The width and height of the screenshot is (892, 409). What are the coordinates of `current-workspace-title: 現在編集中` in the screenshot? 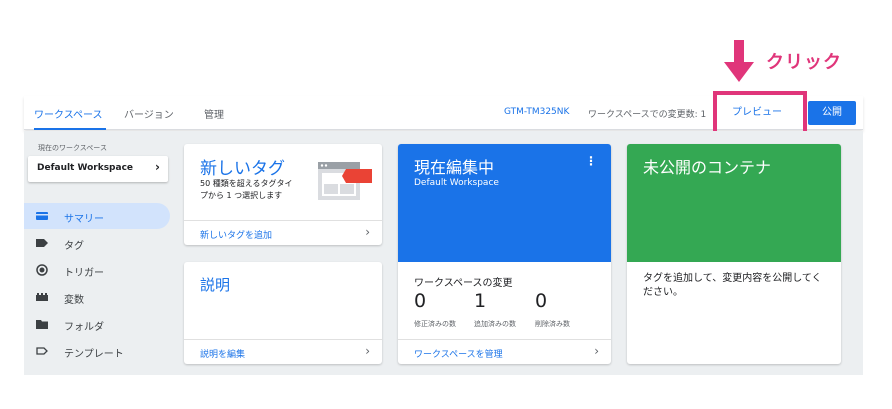 It's located at (454, 167).